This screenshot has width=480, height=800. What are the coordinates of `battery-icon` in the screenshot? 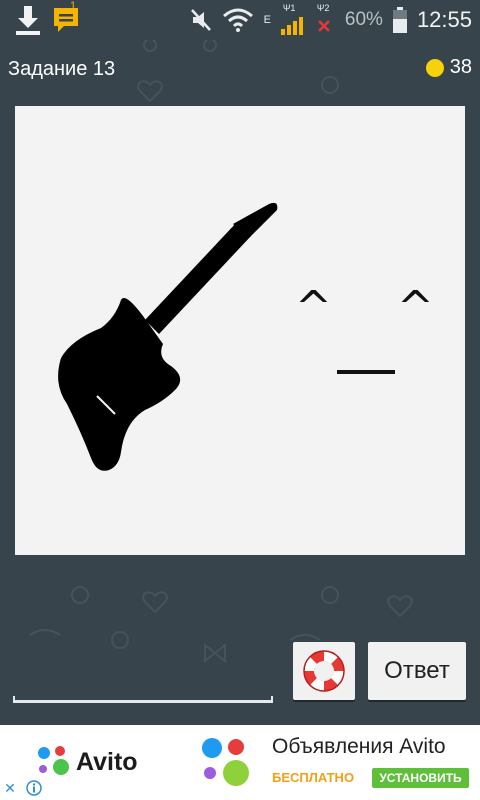 It's located at (399, 20).